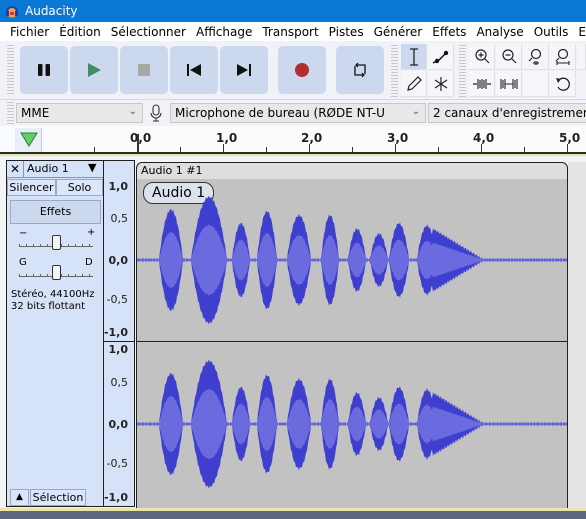 Image resolution: width=586 pixels, height=519 pixels. I want to click on undo-icon, so click(562, 84).